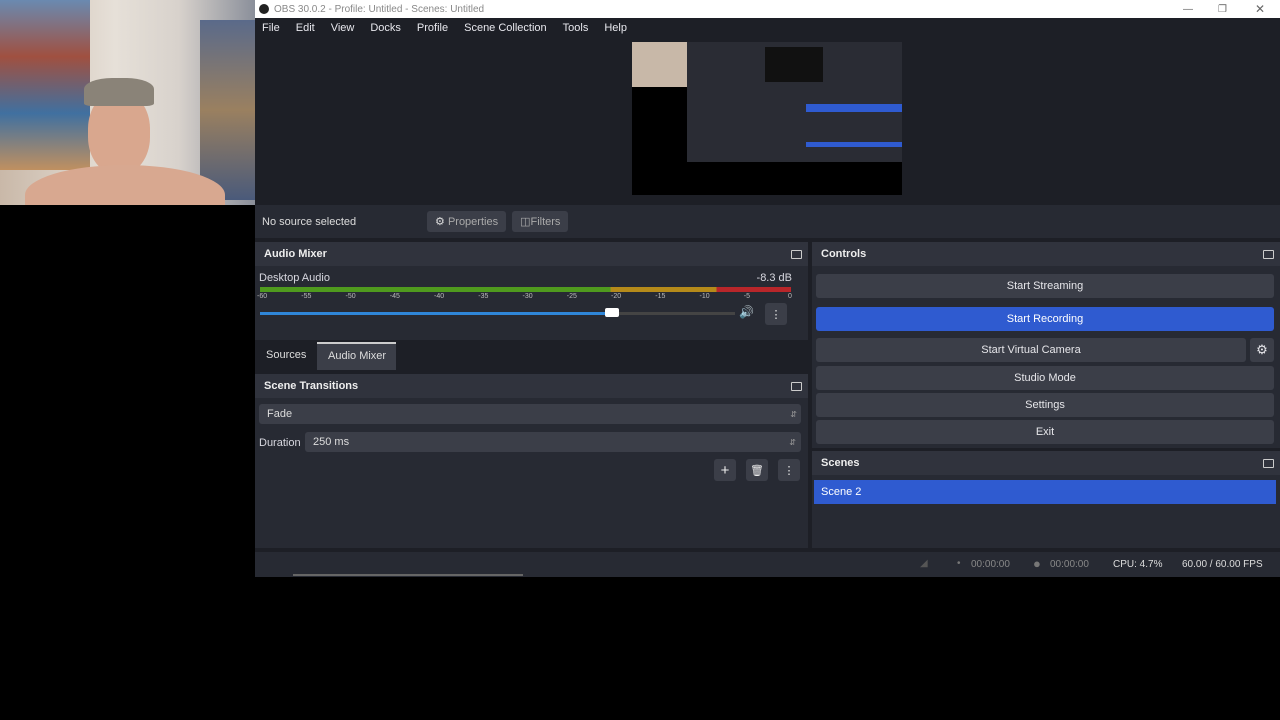  I want to click on virtual-camera-settings-button: ⚙, so click(1262, 350).